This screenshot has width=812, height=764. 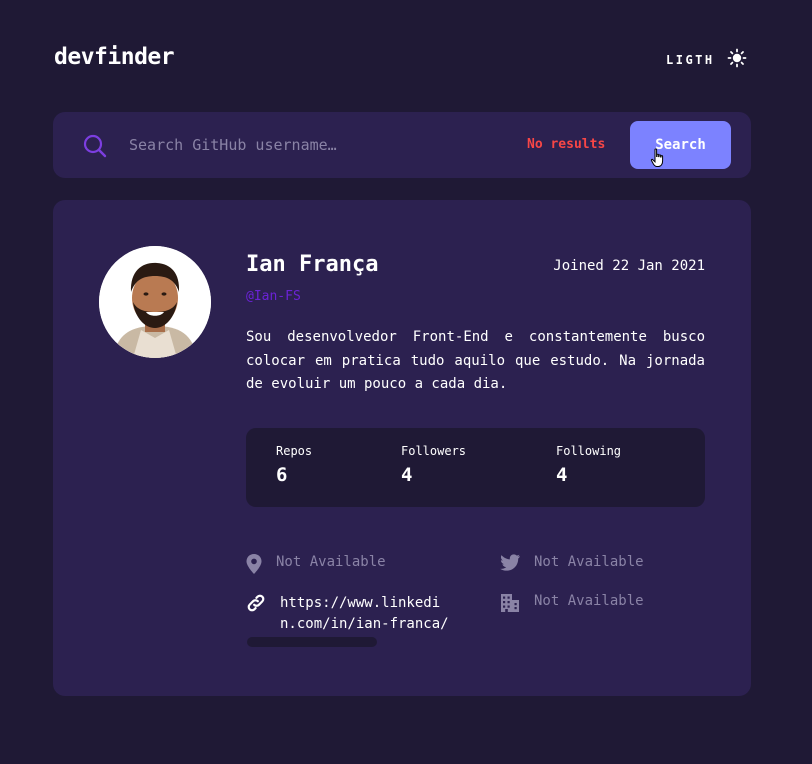 What do you see at coordinates (737, 60) in the screenshot?
I see `sun-icon` at bounding box center [737, 60].